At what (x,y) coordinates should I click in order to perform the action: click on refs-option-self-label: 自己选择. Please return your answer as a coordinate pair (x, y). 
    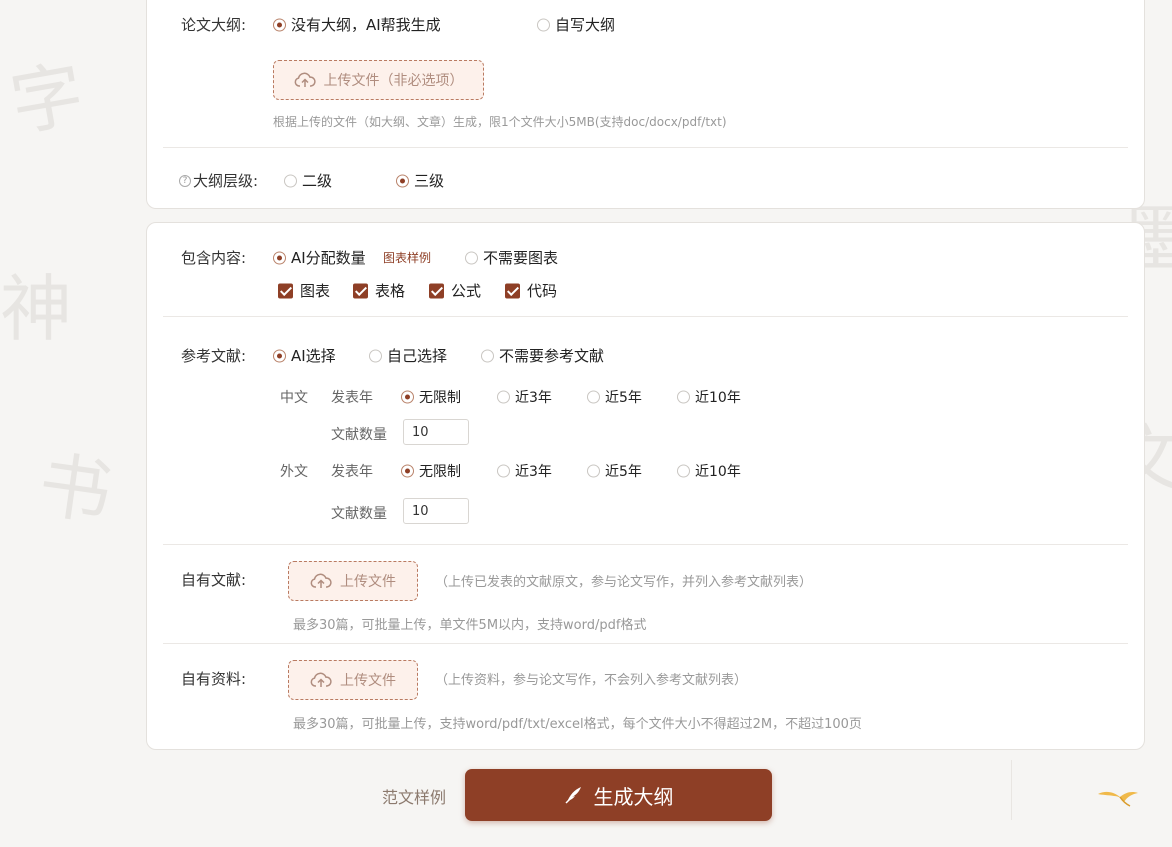
    Looking at the image, I should click on (417, 356).